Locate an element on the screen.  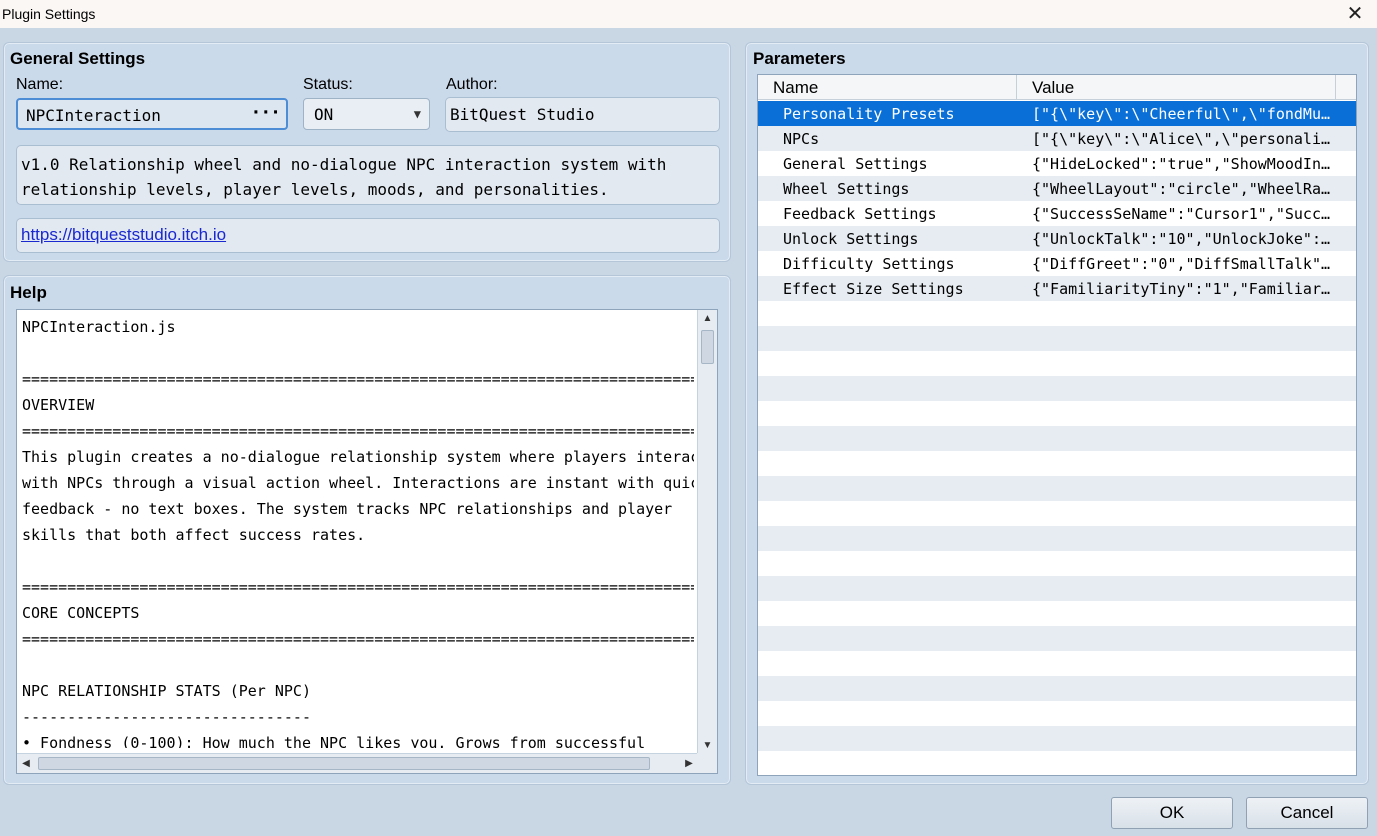
plugin-url-link: https://bitqueststudio.itch.io is located at coordinates (123, 234).